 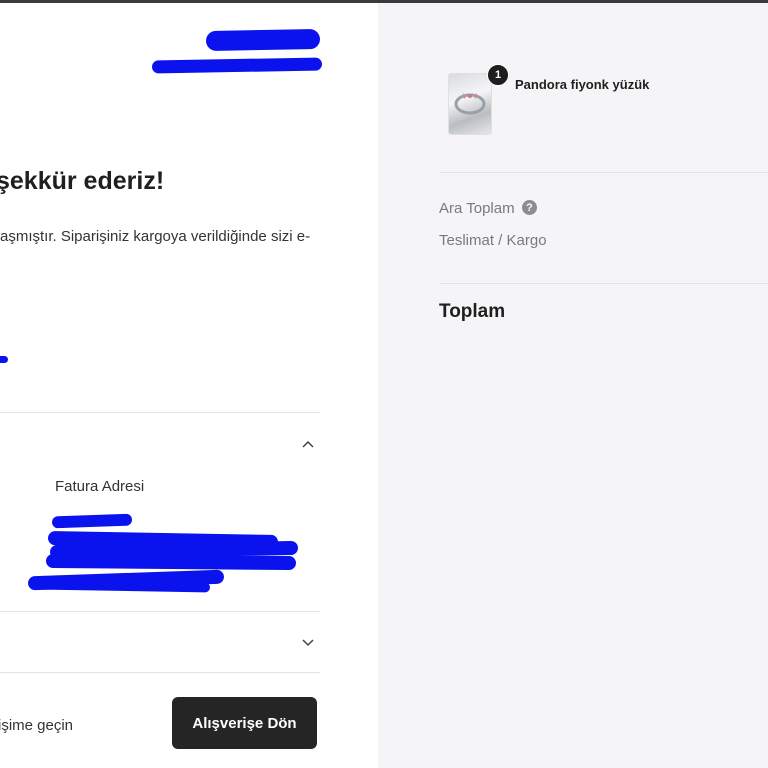 I want to click on chevron-down-icon, so click(x=308, y=642).